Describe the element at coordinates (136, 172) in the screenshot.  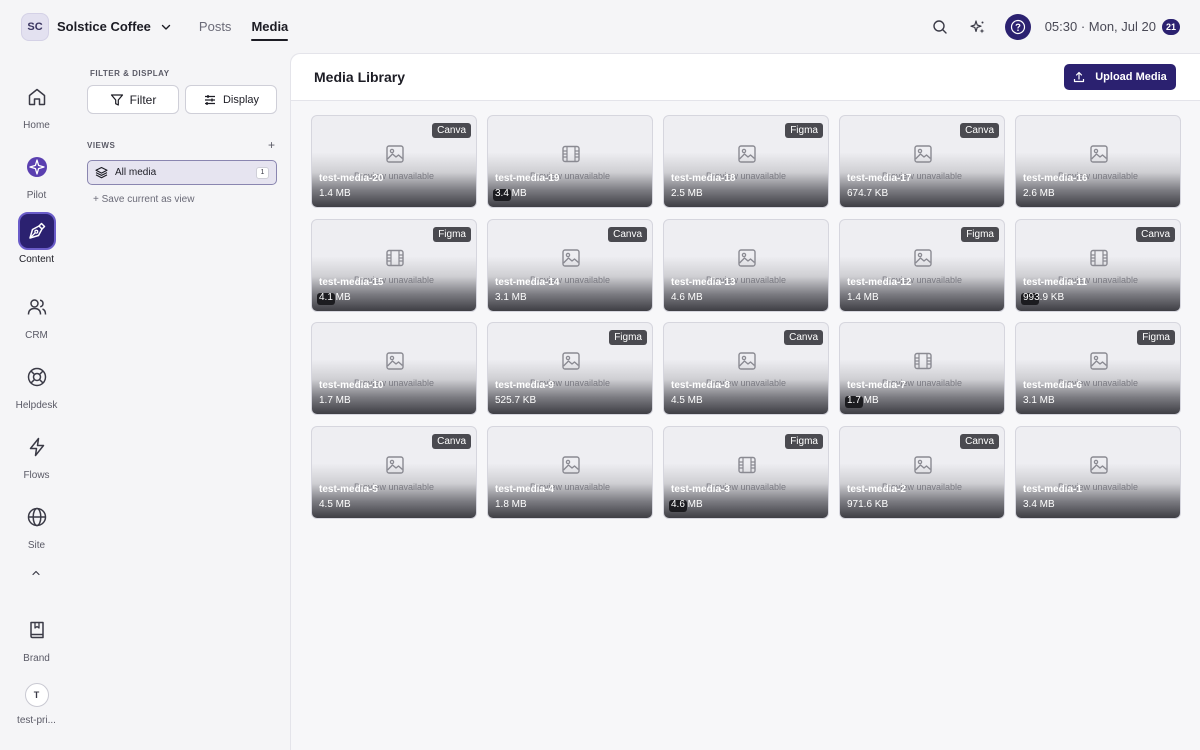
I see `view-label: All media` at that location.